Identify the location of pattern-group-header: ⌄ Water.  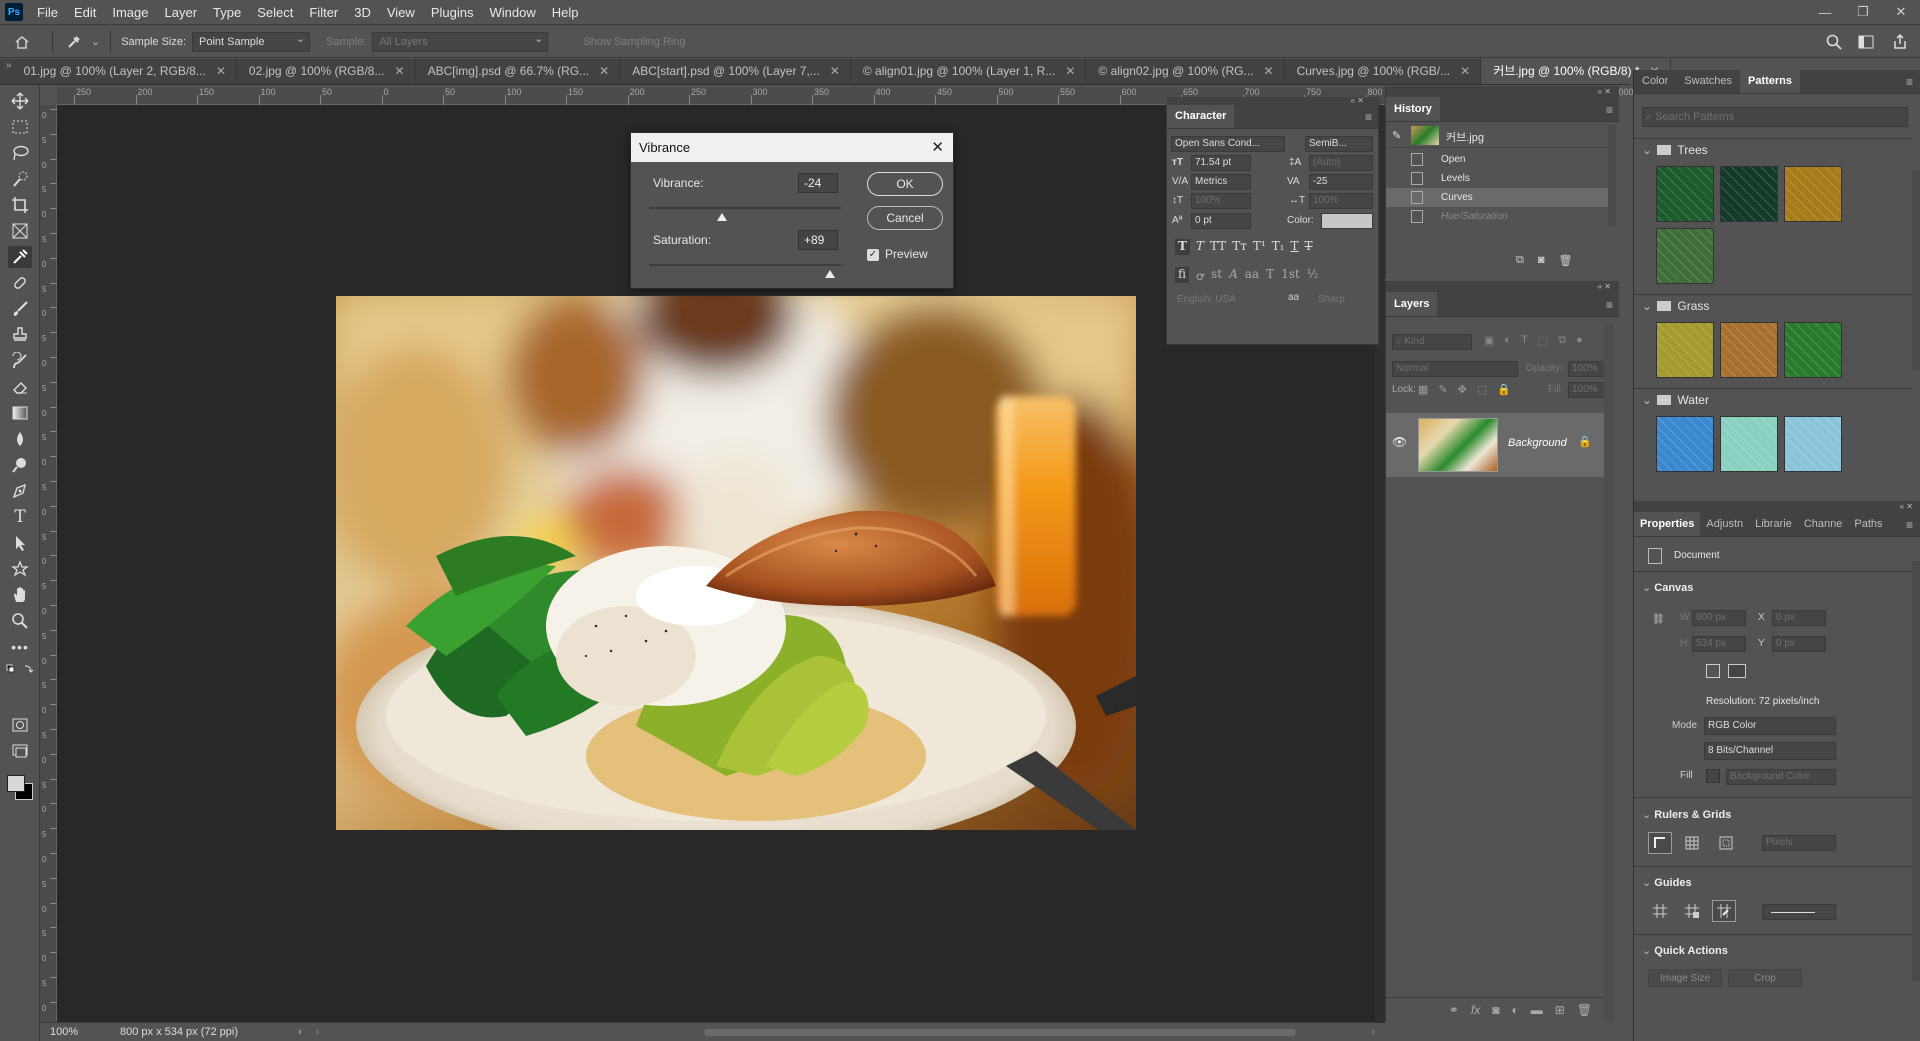
(1773, 399).